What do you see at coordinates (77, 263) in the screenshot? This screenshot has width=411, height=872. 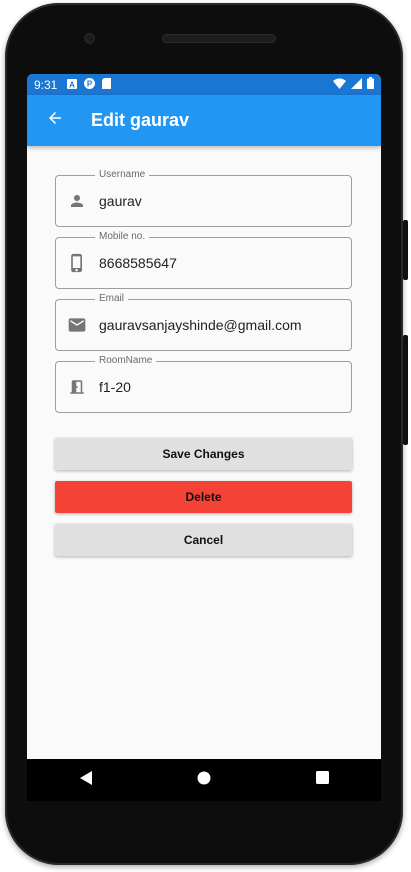 I see `phone-icon` at bounding box center [77, 263].